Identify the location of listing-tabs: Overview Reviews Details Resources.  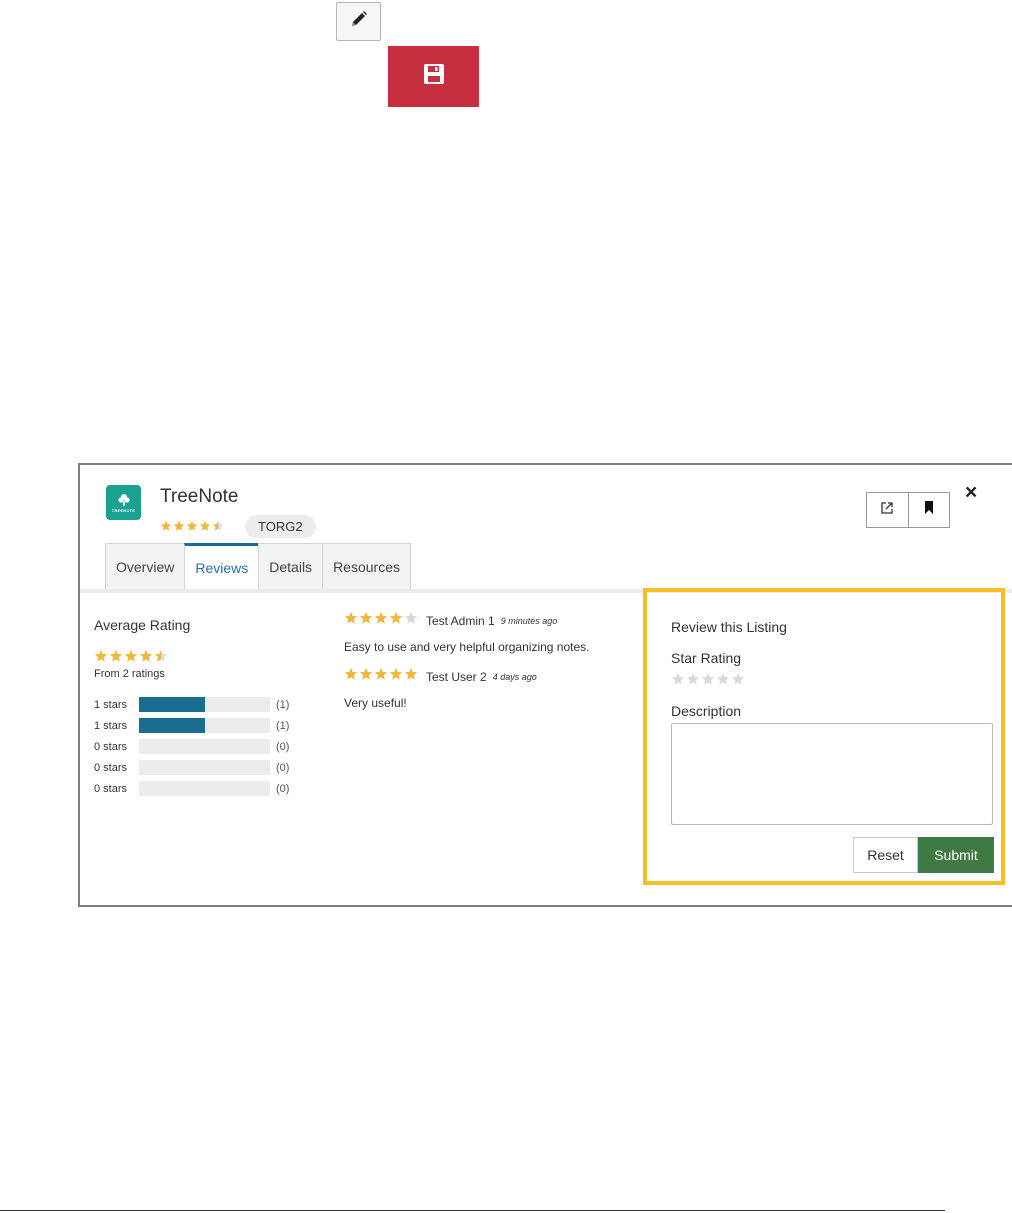
(258, 566).